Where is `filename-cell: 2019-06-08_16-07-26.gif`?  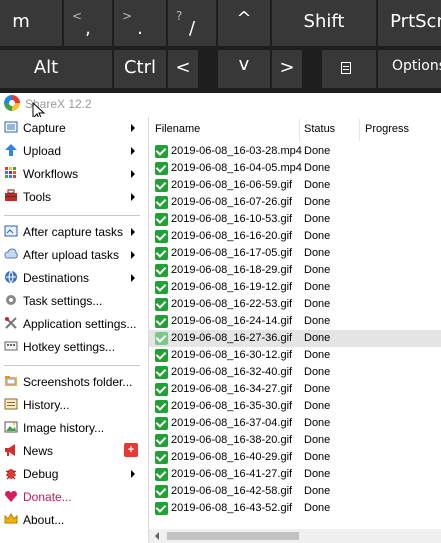 filename-cell: 2019-06-08_16-07-26.gif is located at coordinates (232, 202).